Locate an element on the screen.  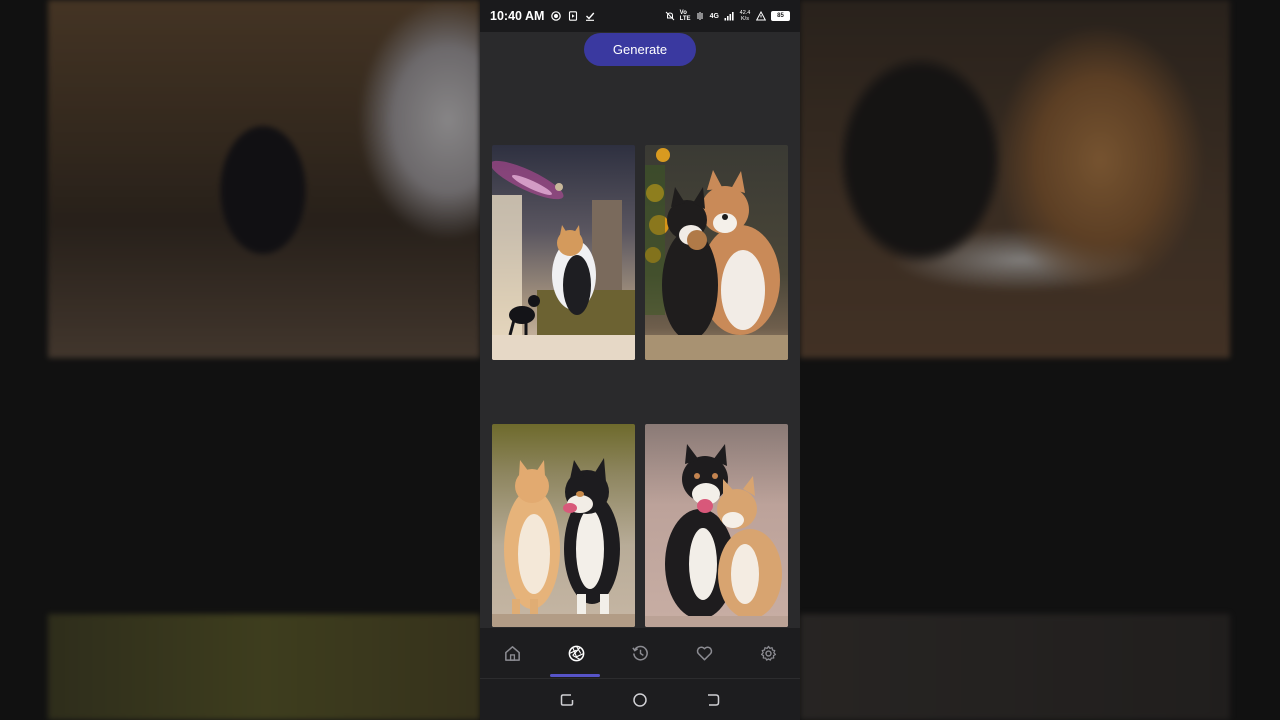
tab-settings is located at coordinates (768, 653).